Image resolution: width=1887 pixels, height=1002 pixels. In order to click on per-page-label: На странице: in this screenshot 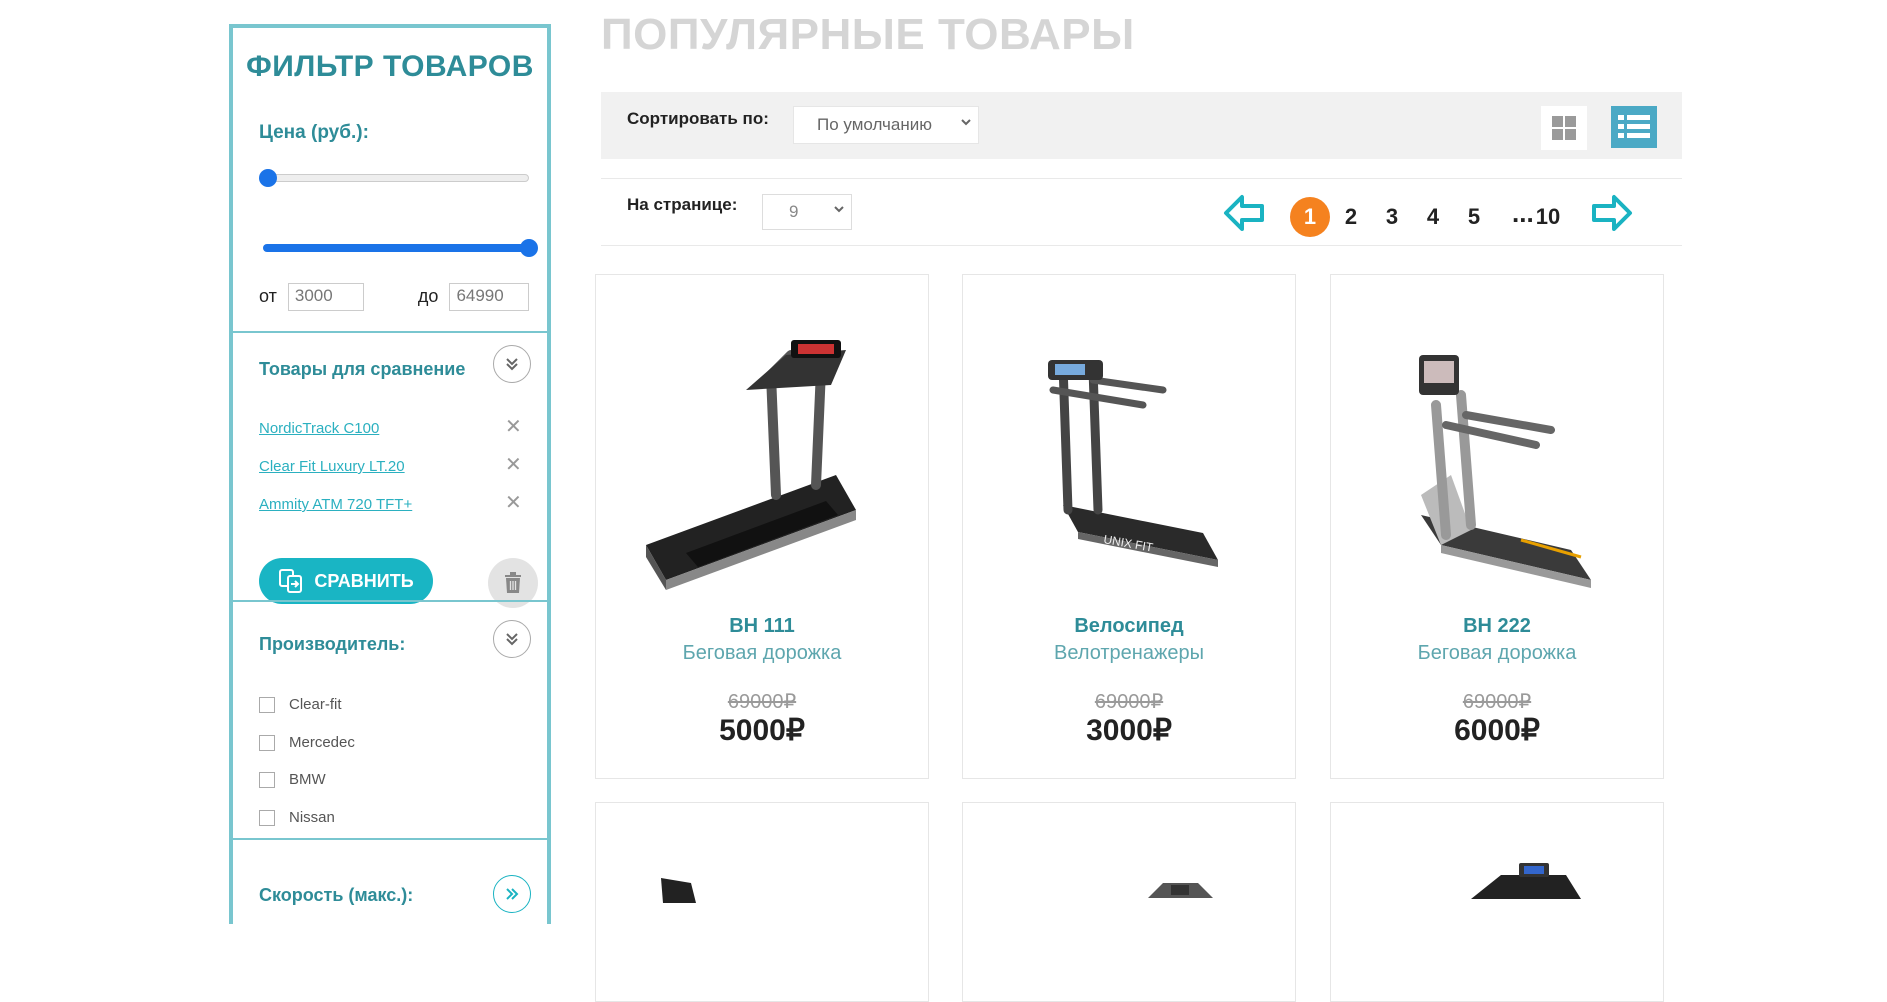, I will do `click(682, 204)`.